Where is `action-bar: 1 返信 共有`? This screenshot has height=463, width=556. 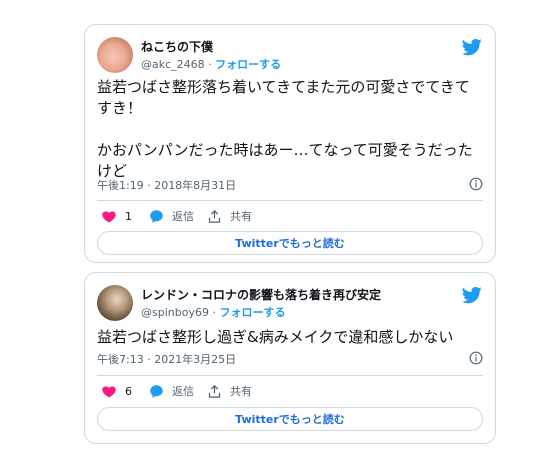
action-bar: 1 返信 共有 is located at coordinates (290, 216).